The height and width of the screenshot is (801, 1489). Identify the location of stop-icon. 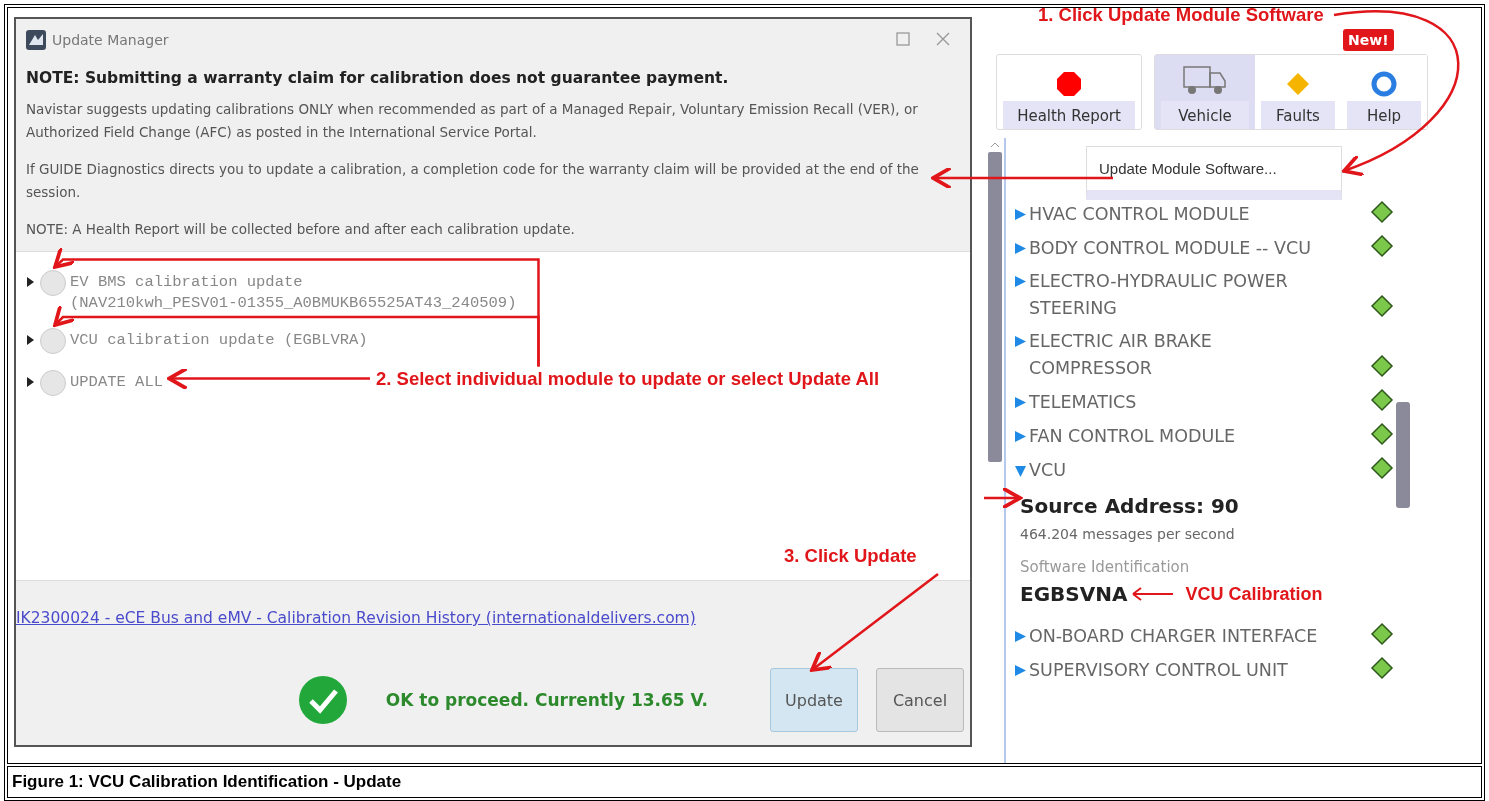
(1069, 84).